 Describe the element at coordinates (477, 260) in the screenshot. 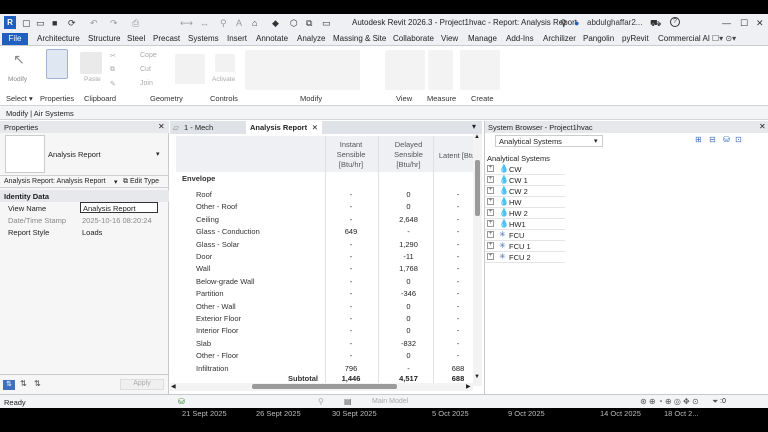

I see `vertical-scrollbar: ▲ ▼` at that location.